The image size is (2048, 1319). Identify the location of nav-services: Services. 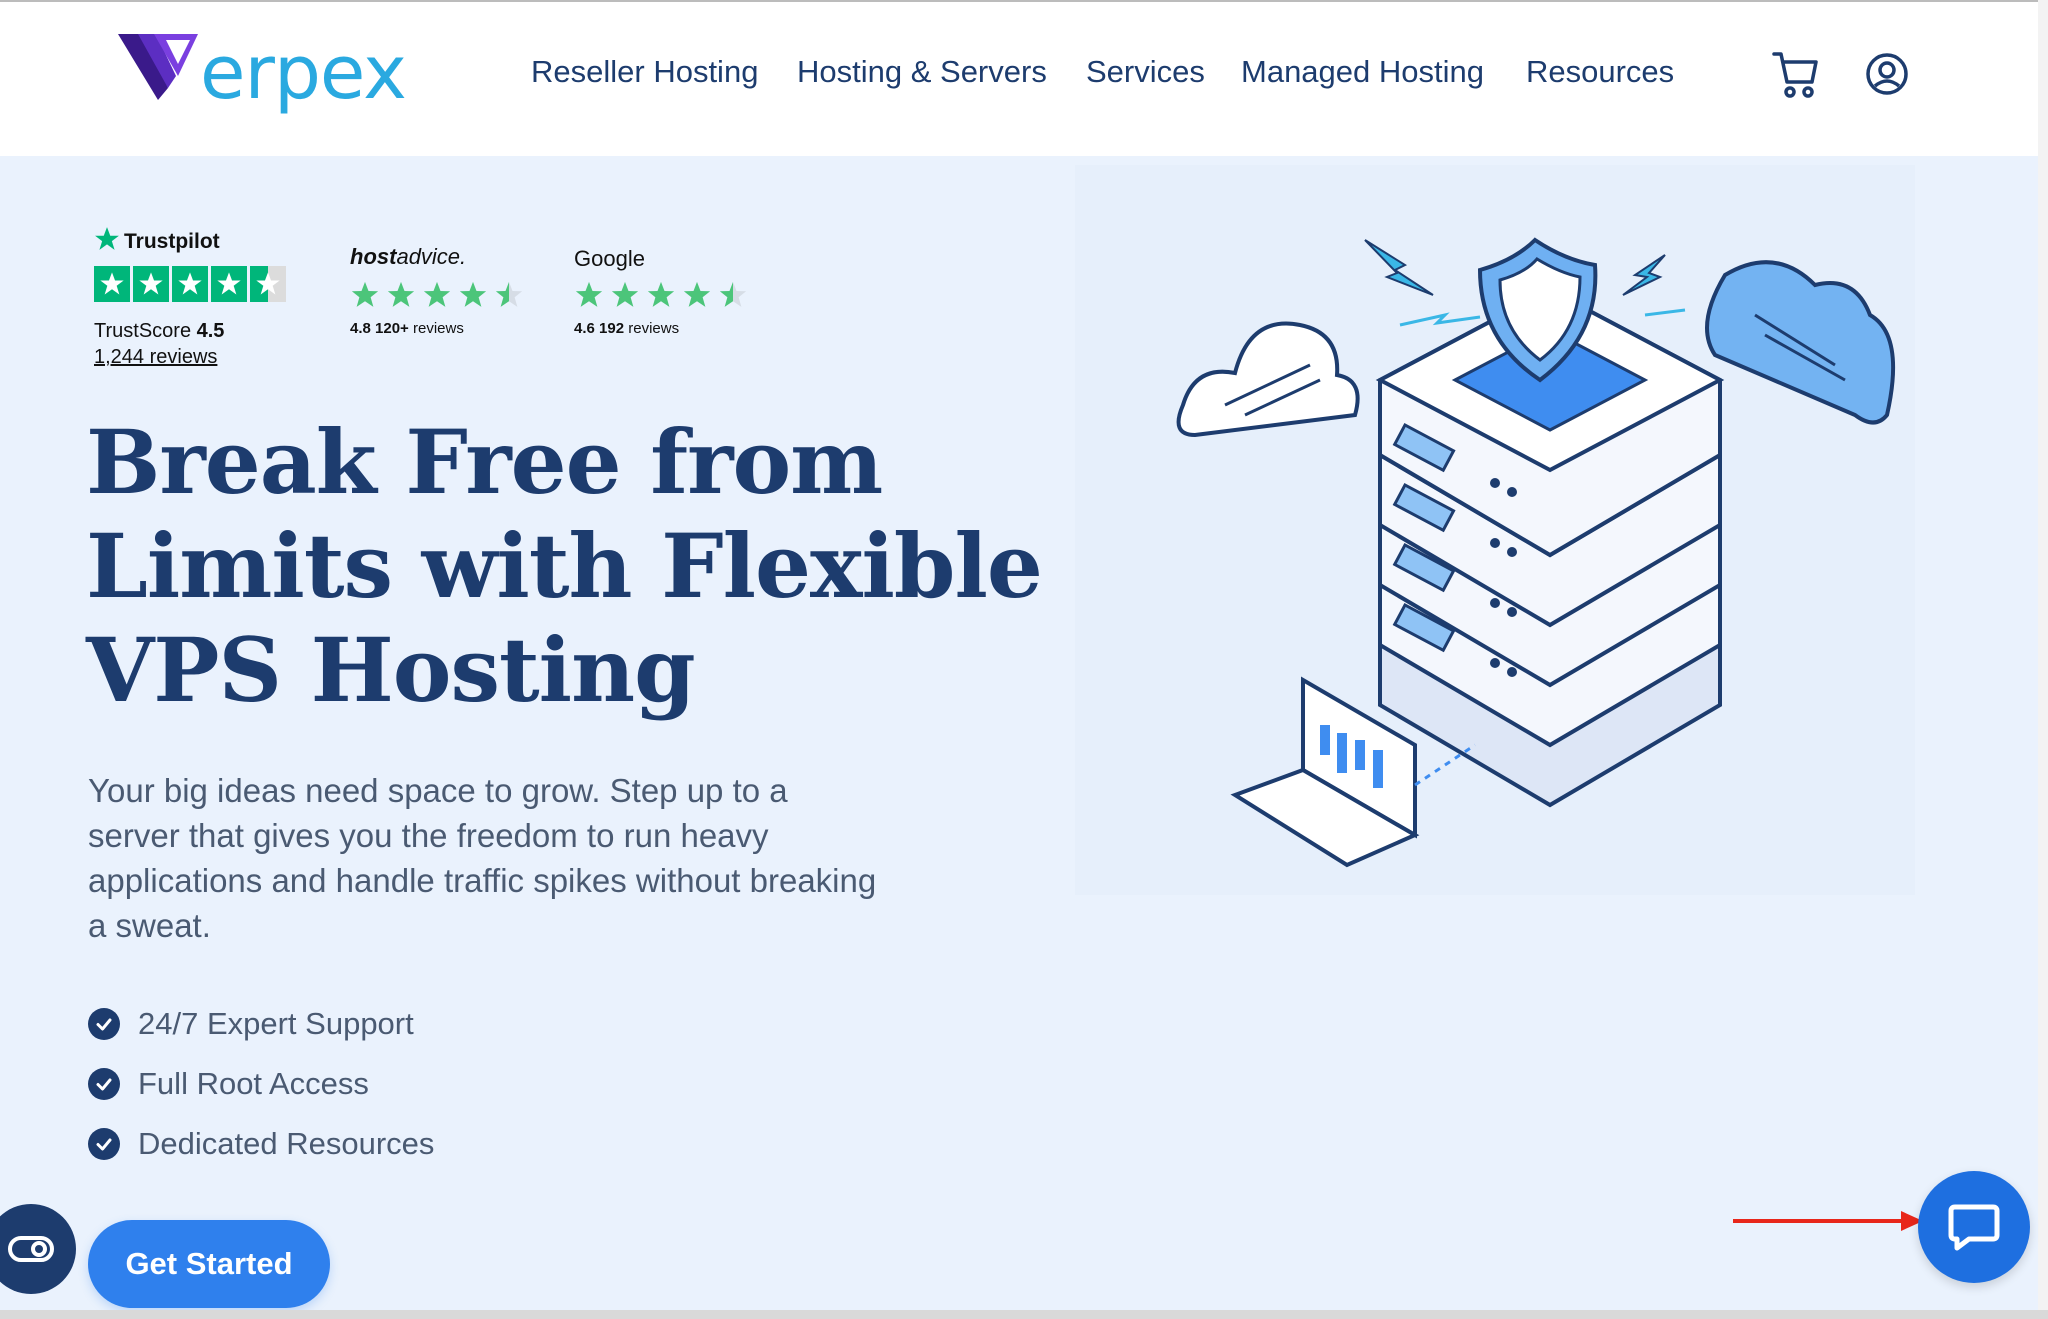
(1145, 72).